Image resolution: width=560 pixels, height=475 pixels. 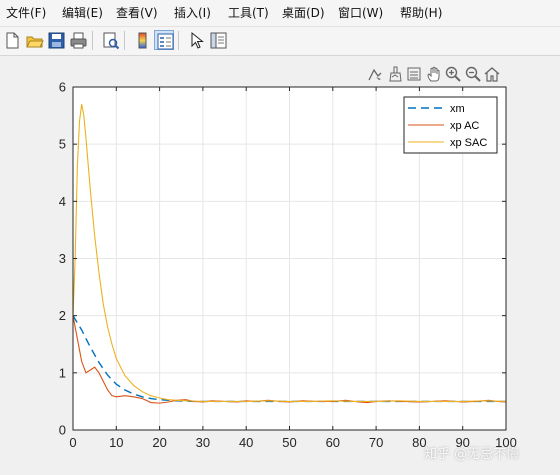 I want to click on y-tick-label: 2, so click(x=62, y=315).